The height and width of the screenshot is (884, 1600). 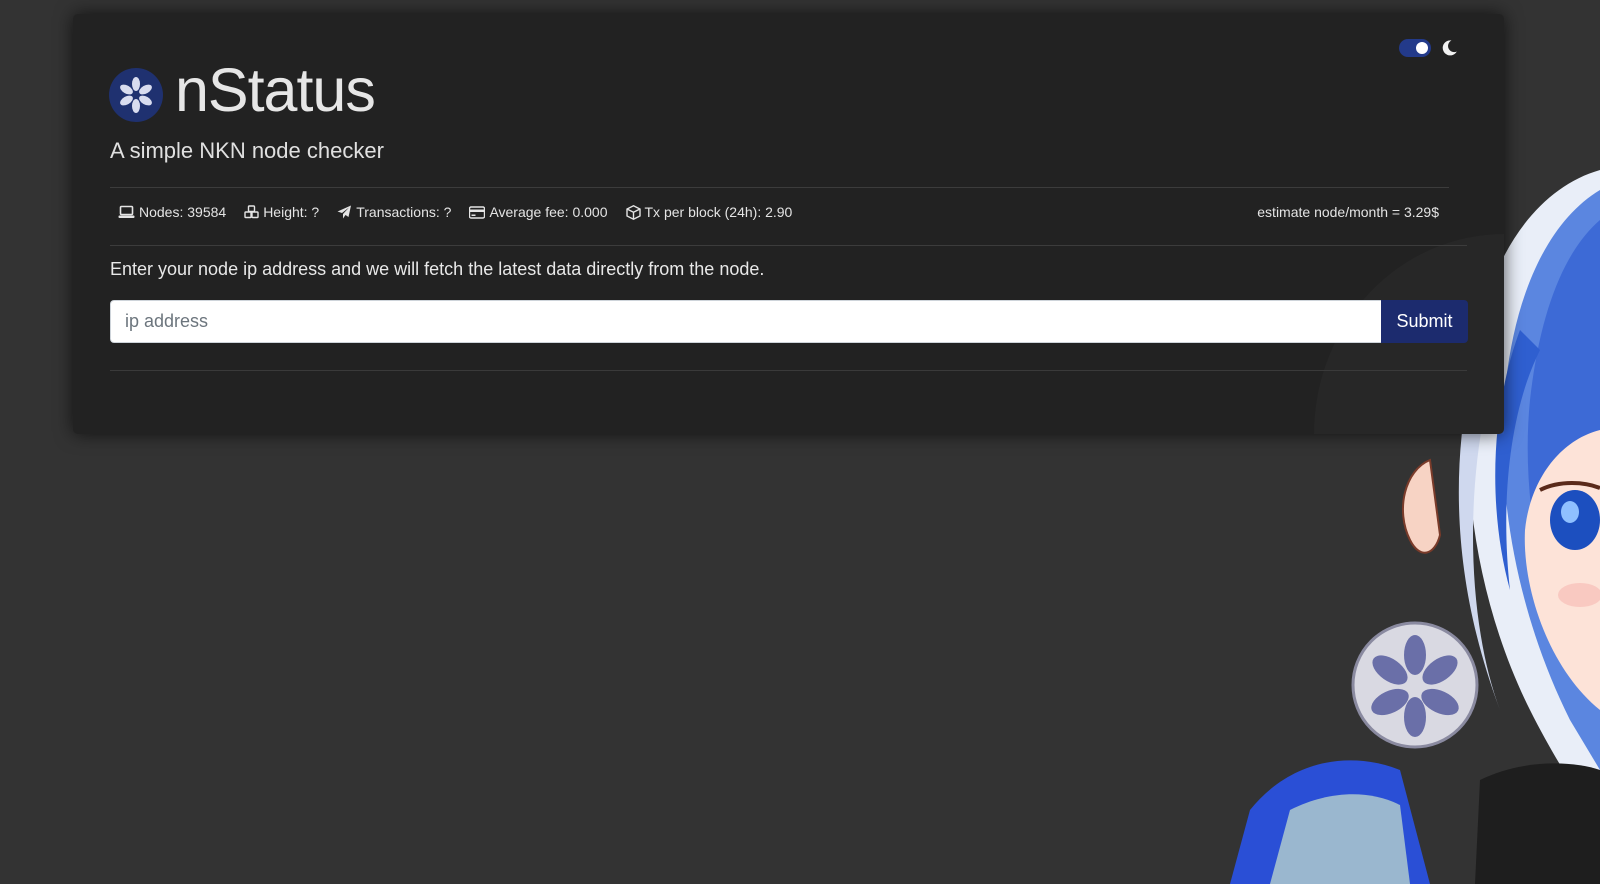 What do you see at coordinates (404, 212) in the screenshot?
I see `stat-transactions-label: Transactions: ?` at bounding box center [404, 212].